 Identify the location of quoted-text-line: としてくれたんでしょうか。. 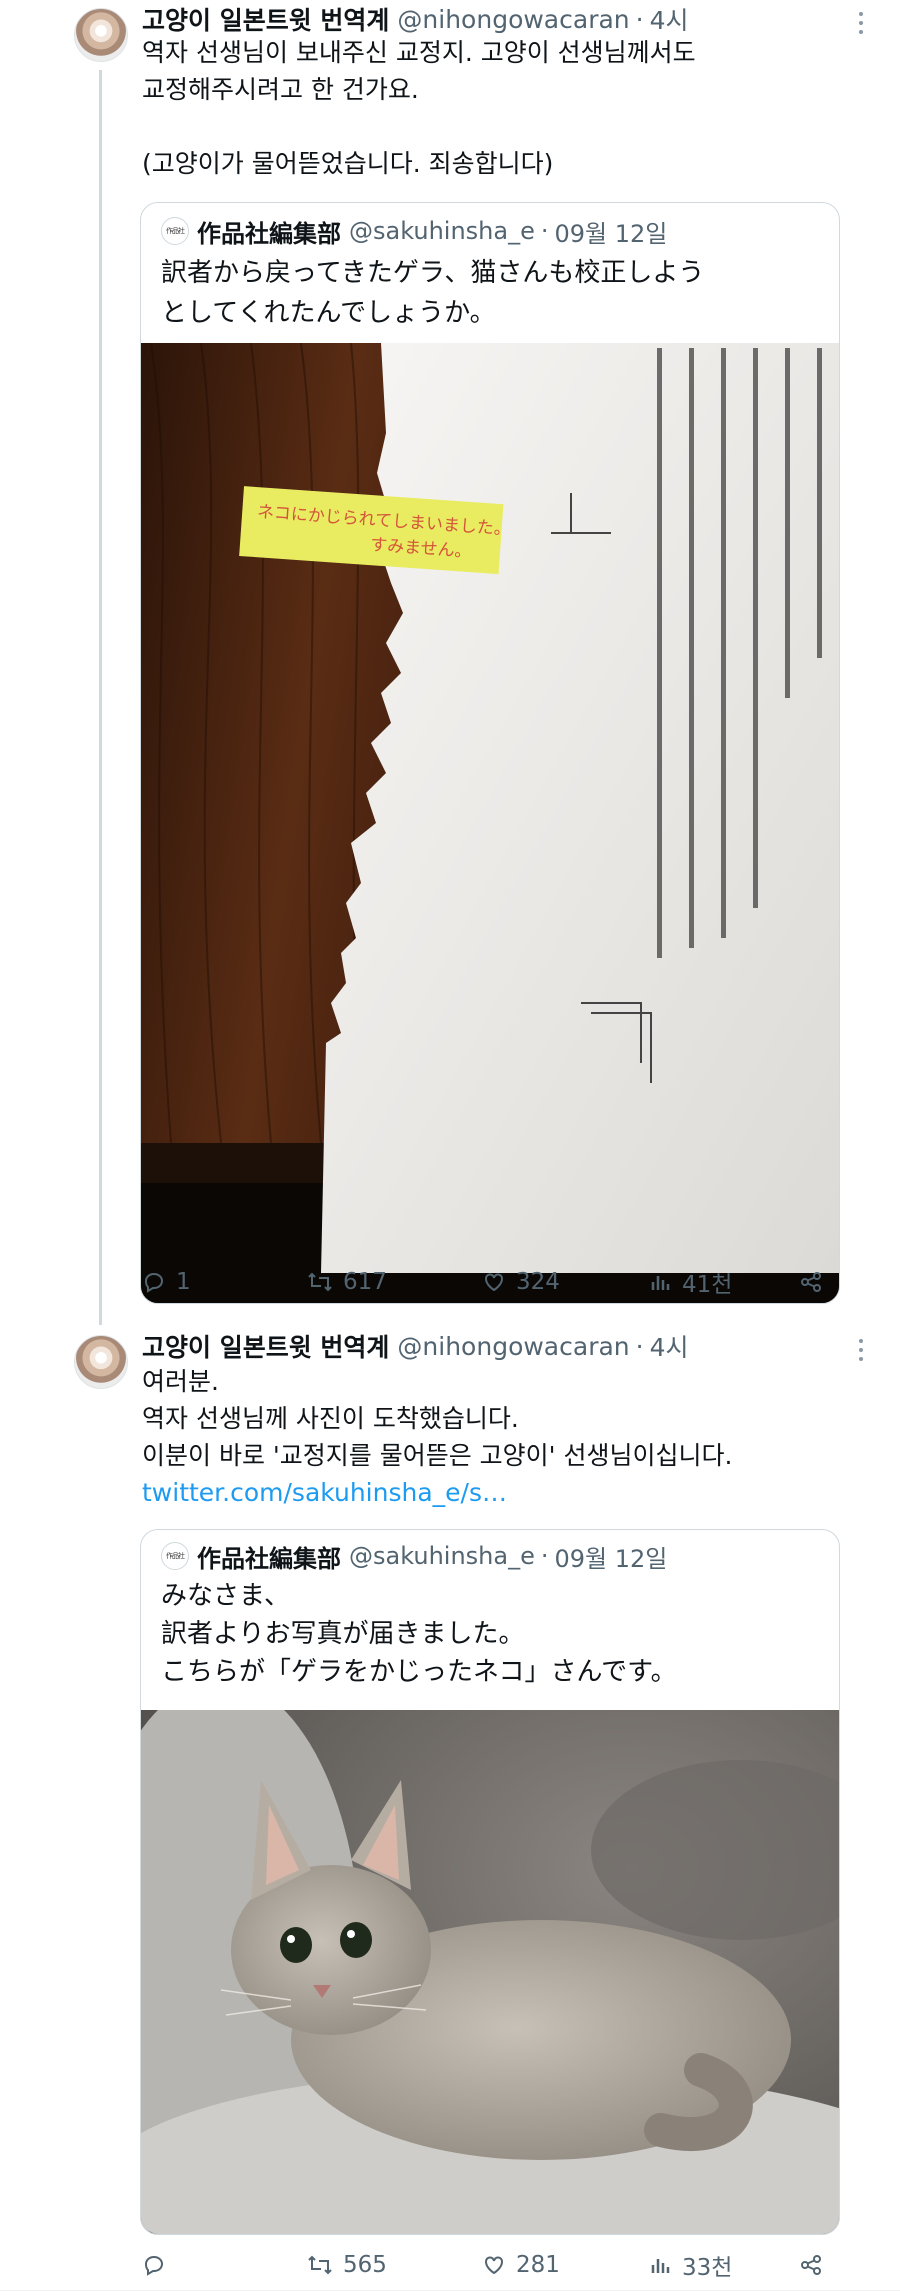
(328, 313).